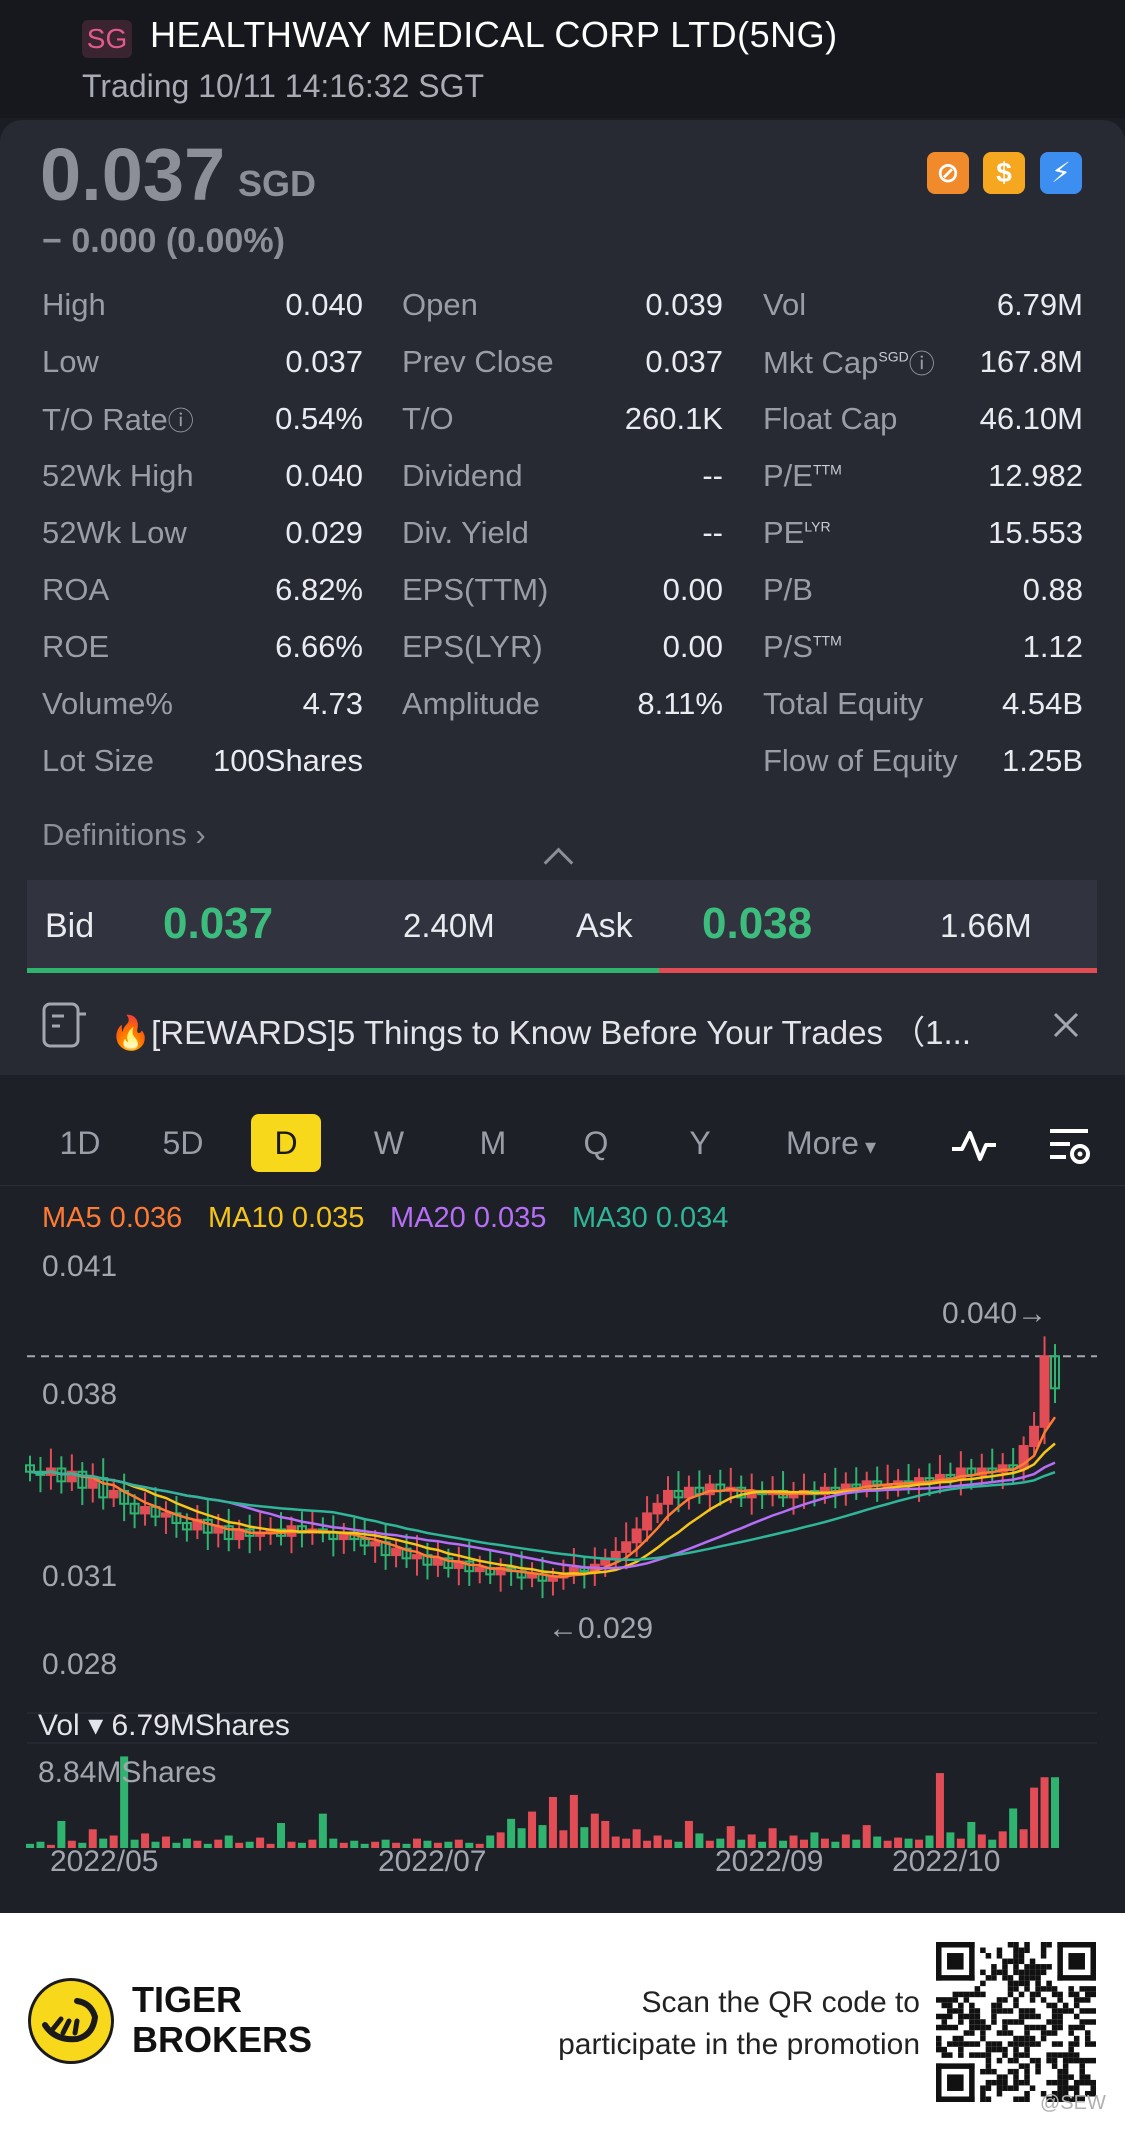  I want to click on qr-code, so click(1016, 2022).